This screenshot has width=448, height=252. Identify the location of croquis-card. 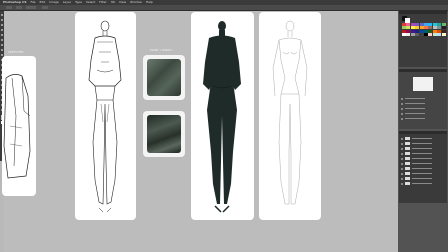
(290, 116).